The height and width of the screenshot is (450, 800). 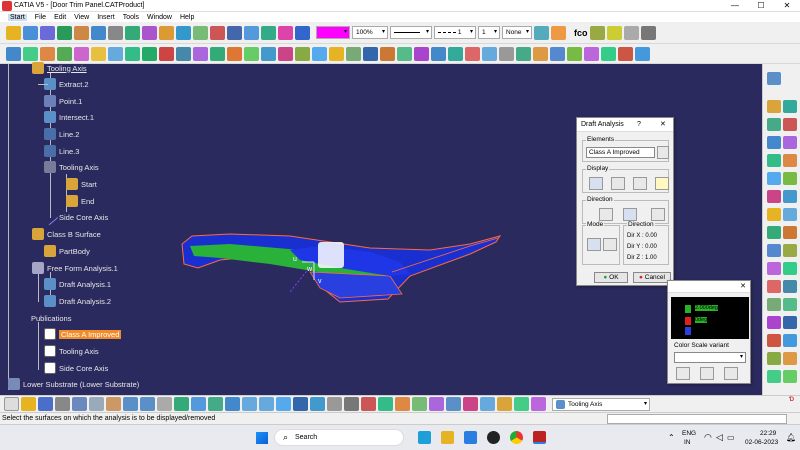 I want to click on tree-node: Lower Substrate (Lower Substrate), so click(x=73, y=384).